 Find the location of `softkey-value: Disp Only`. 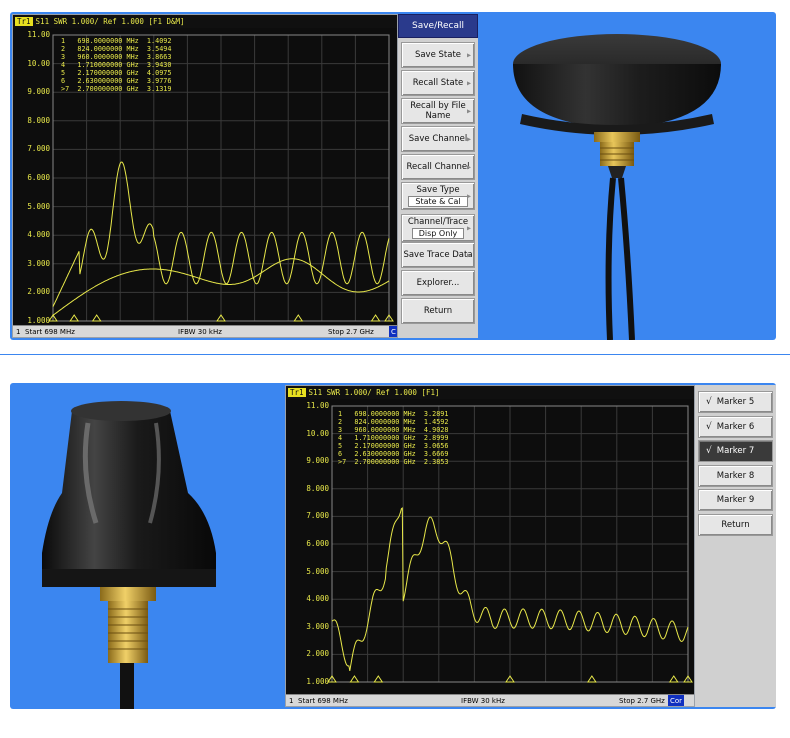

softkey-value: Disp Only is located at coordinates (438, 233).